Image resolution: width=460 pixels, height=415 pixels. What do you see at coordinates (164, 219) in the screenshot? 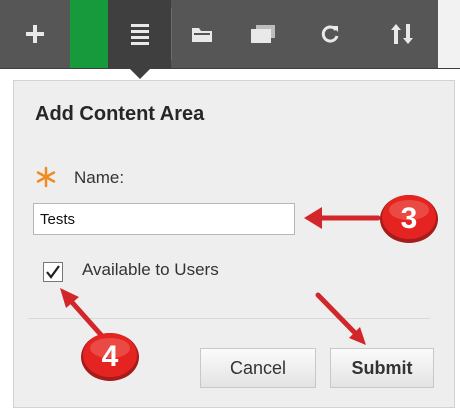
I see `name-input` at bounding box center [164, 219].